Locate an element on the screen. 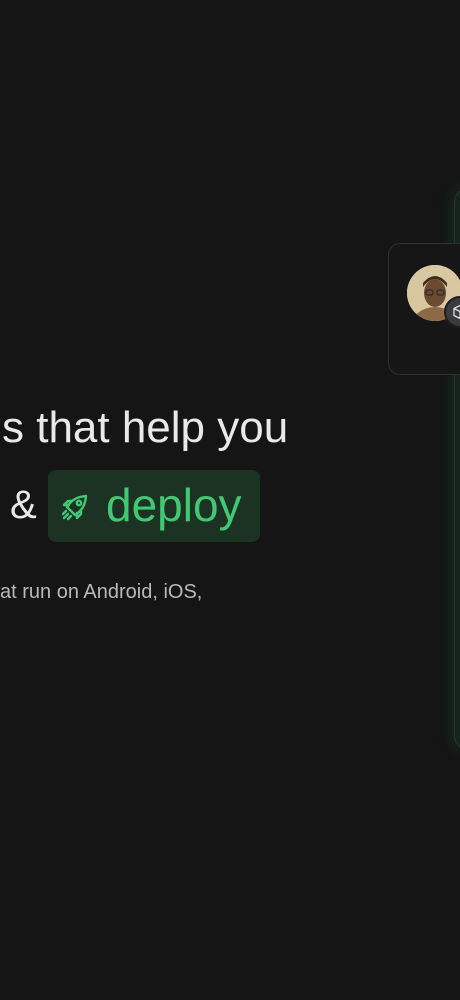 Image resolution: width=460 pixels, height=1000 pixels. rocket-icon is located at coordinates (74, 507).